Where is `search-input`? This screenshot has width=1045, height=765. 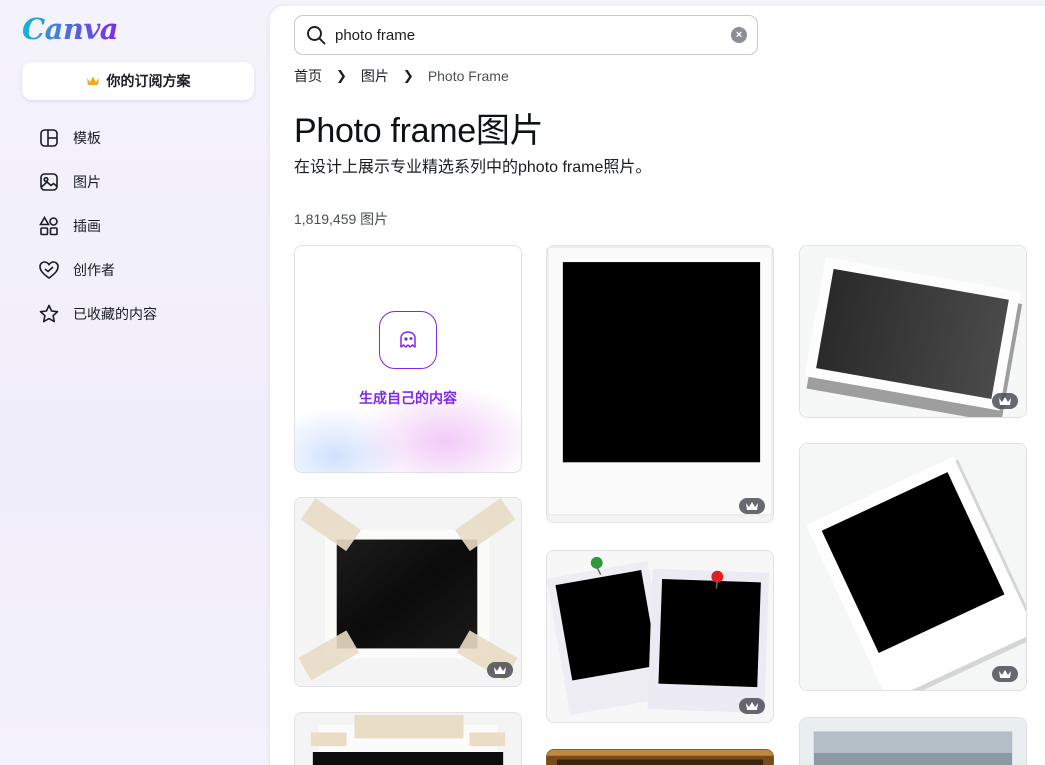
search-input is located at coordinates (533, 35).